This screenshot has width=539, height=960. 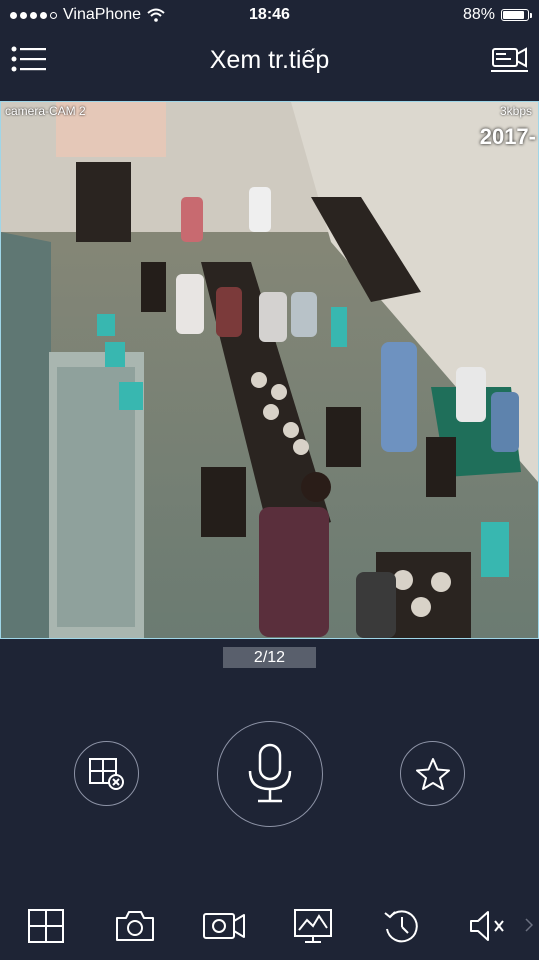 I want to click on record-list-button, so click(x=510, y=59).